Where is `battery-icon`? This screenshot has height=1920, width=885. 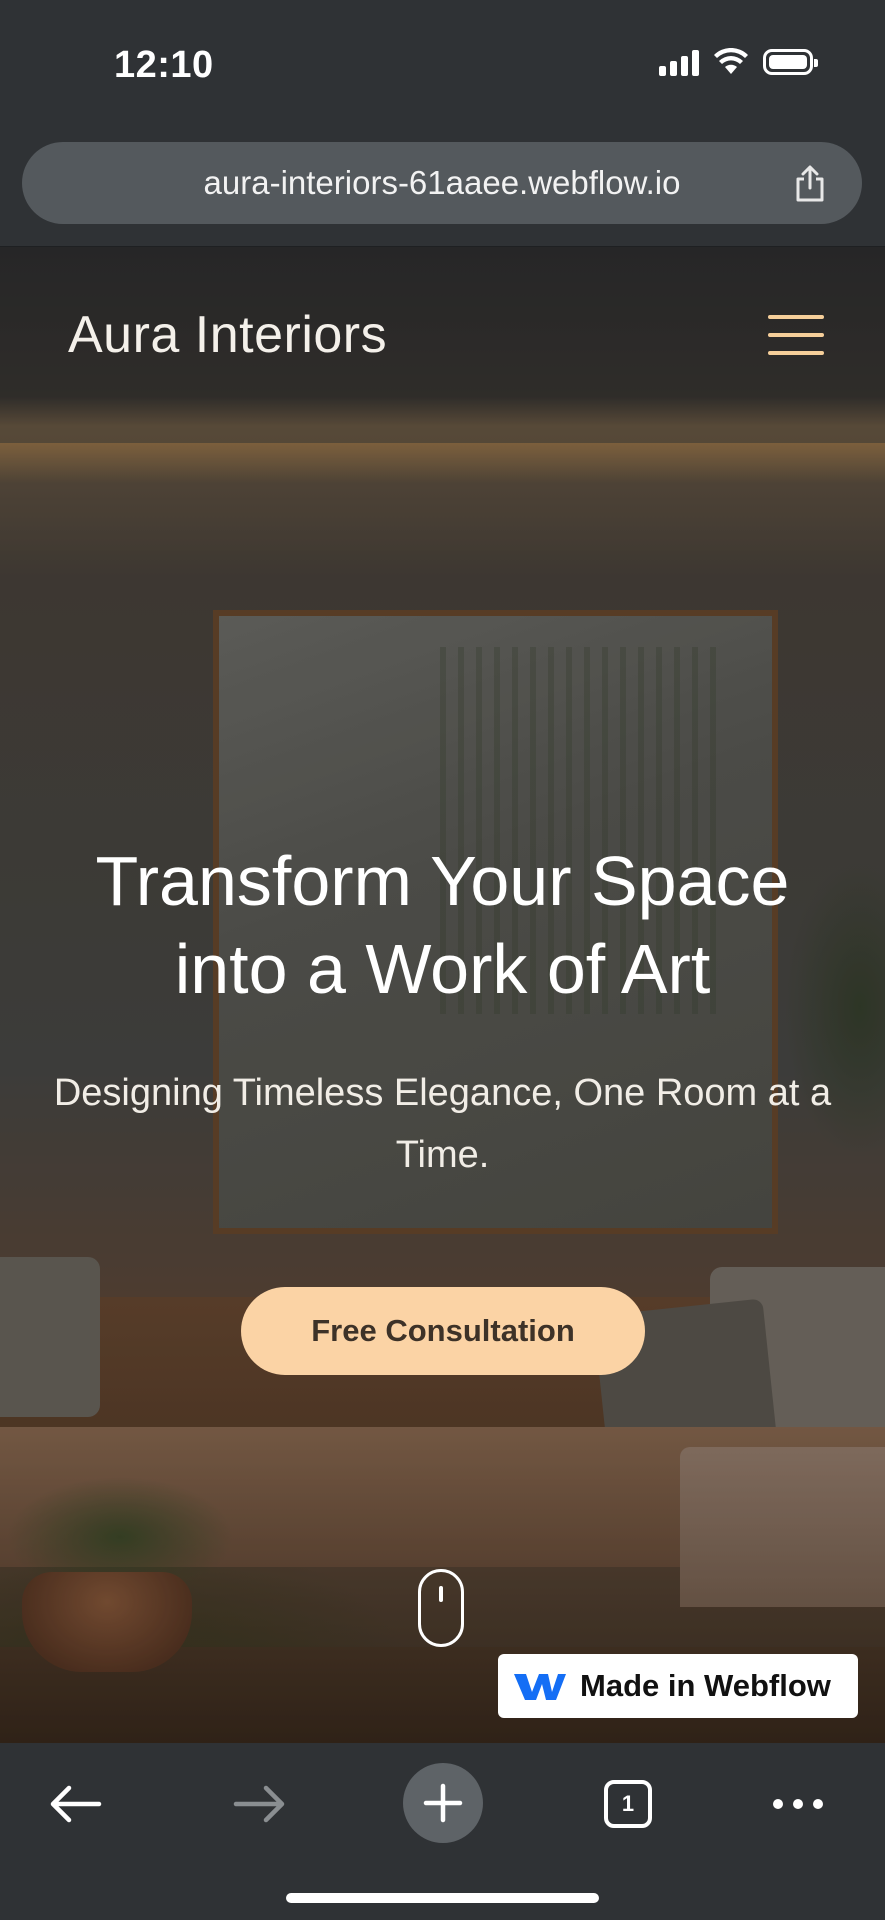
battery-icon is located at coordinates (790, 62).